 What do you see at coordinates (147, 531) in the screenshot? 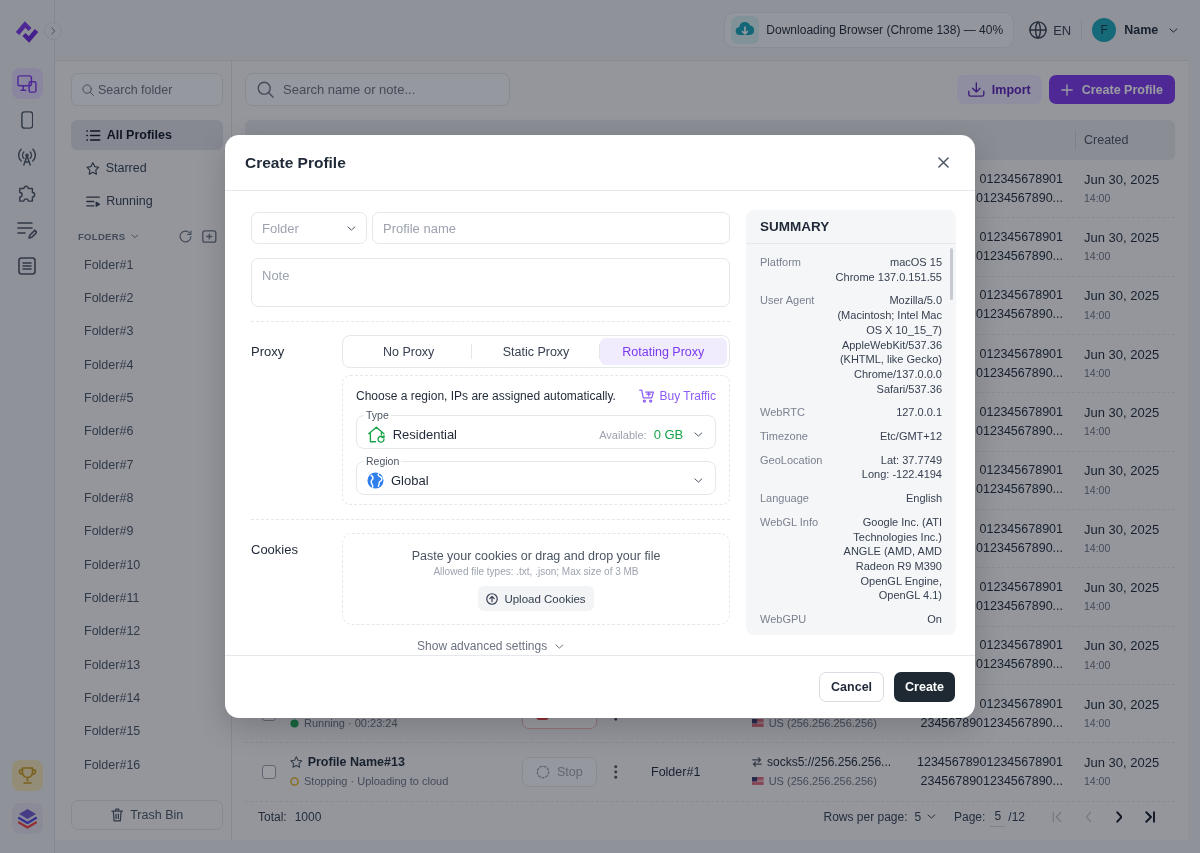
I see `folder-item: Folder#9` at bounding box center [147, 531].